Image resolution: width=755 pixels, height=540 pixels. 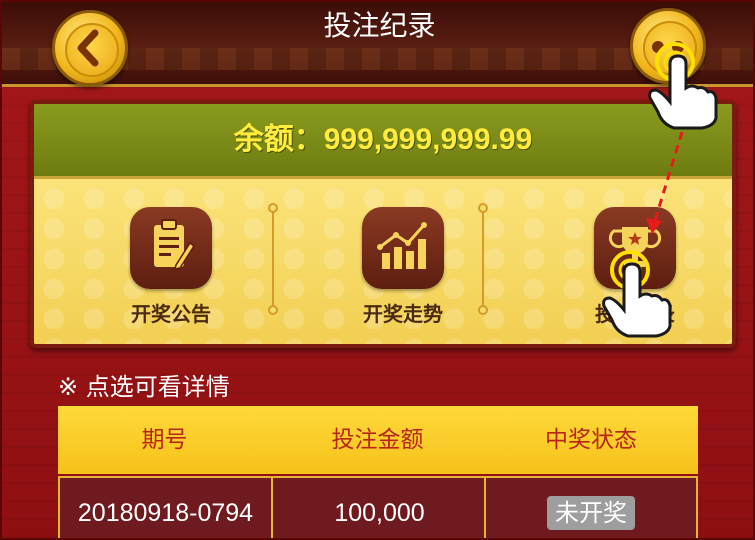 What do you see at coordinates (665, 182) in the screenshot?
I see `dashed-arrow-icon` at bounding box center [665, 182].